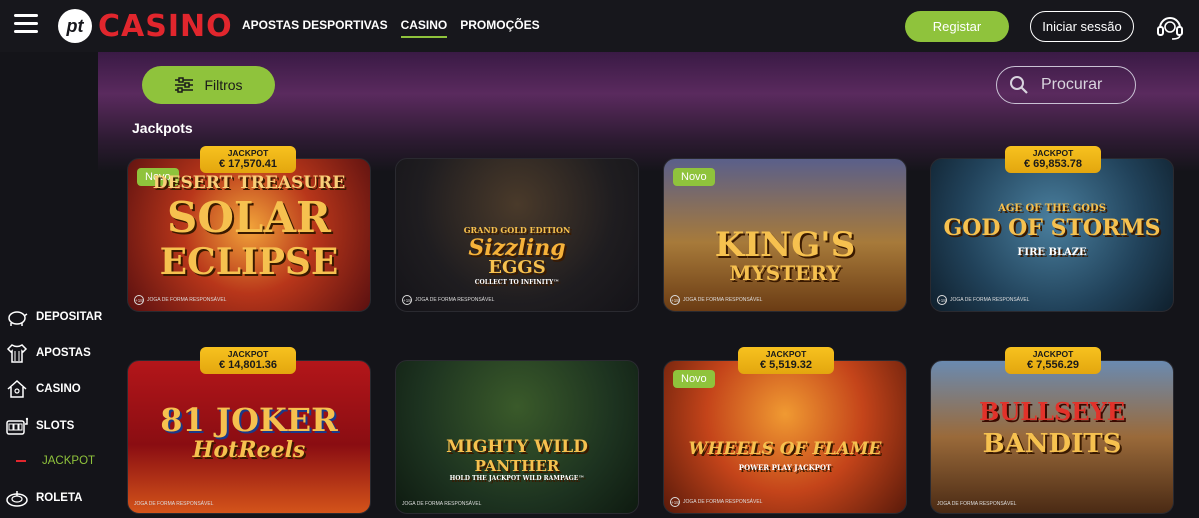  What do you see at coordinates (315, 28) in the screenshot?
I see `nav-apostas-desportivas: APOSTAS DESPORTIVAS` at bounding box center [315, 28].